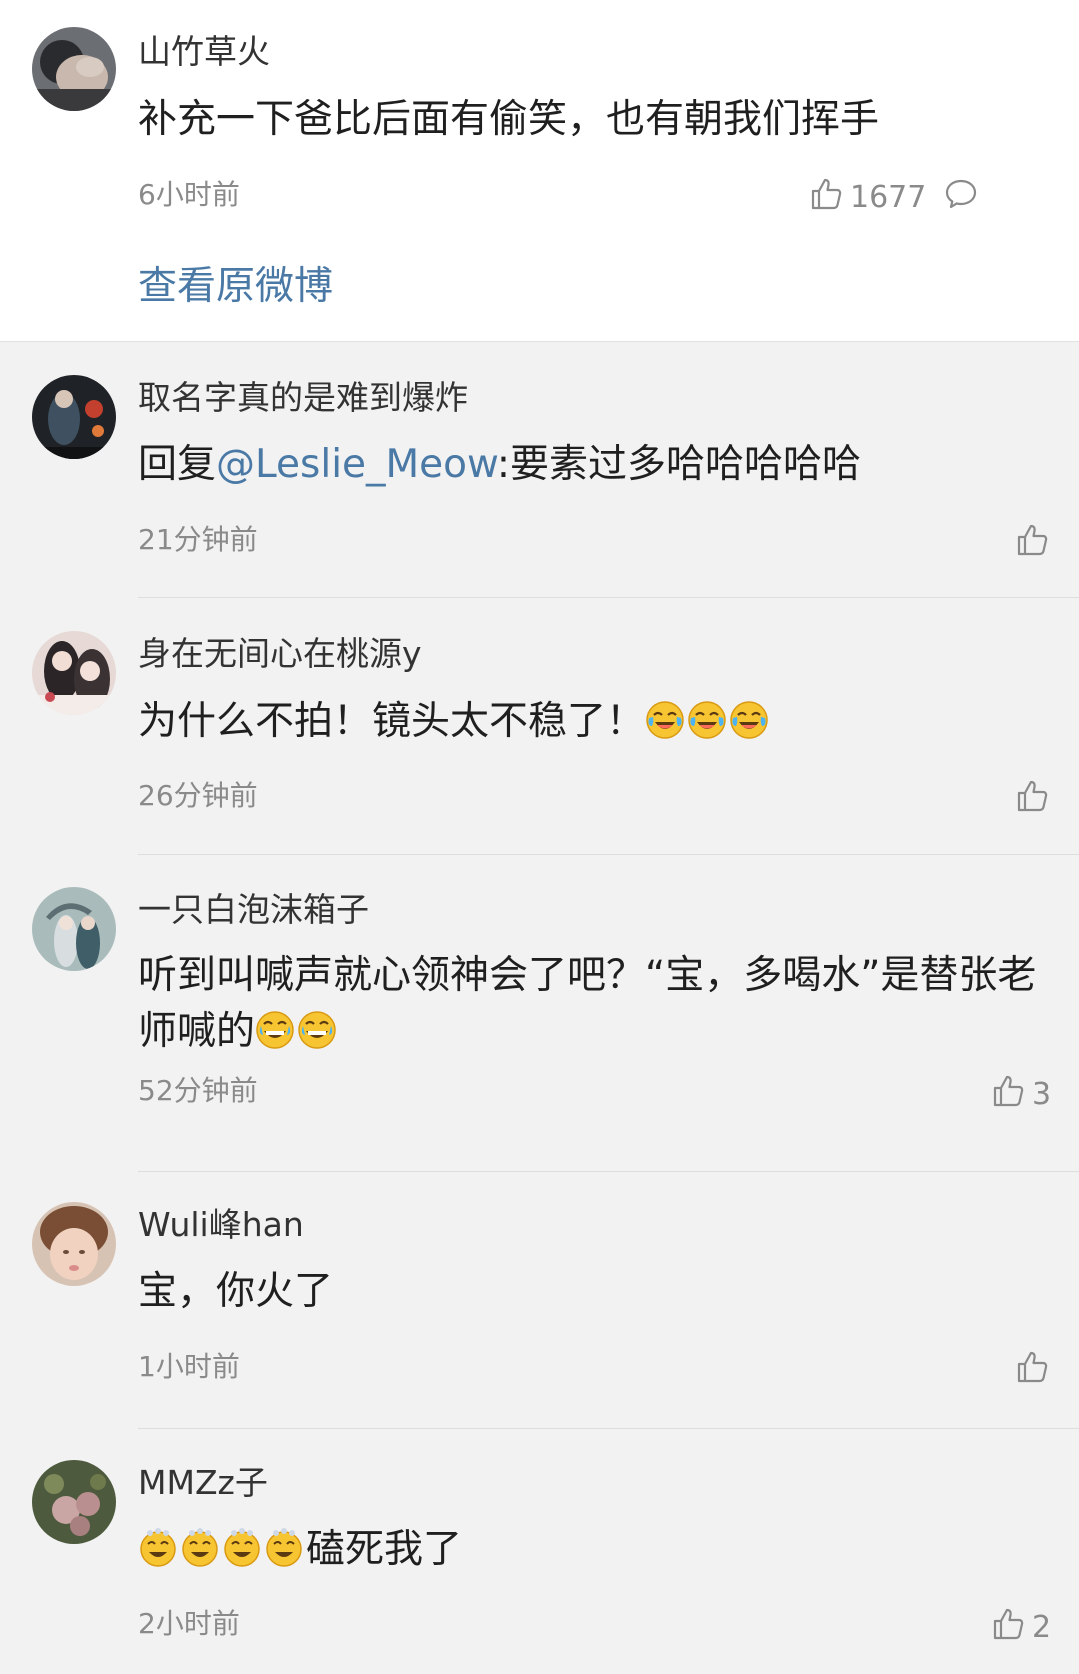 Image resolution: width=1079 pixels, height=1674 pixels. Describe the element at coordinates (595, 1004) in the screenshot. I see `comment-text: 听到叫喊声就心领神会了吧？“宝，多喝水”是替张老师喊的` at that location.